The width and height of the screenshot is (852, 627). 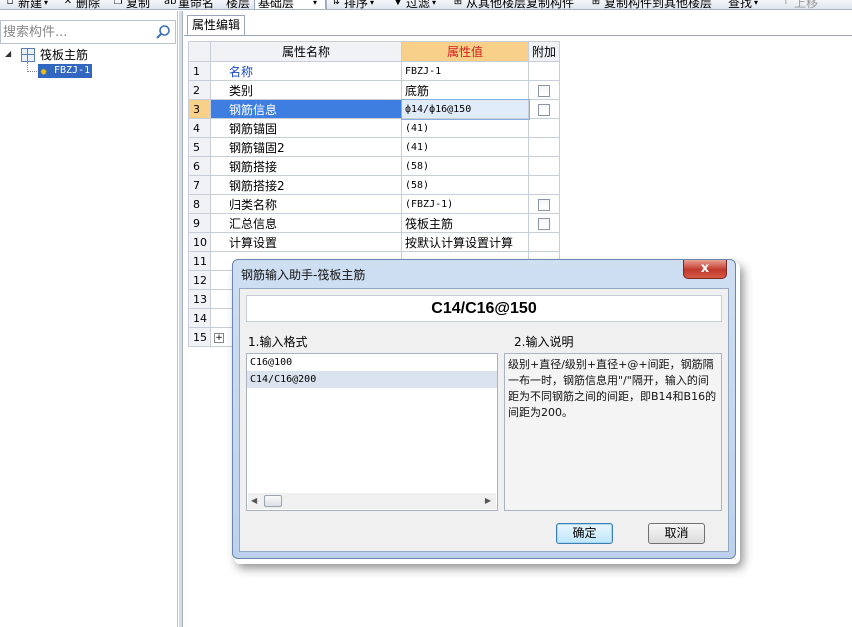 I want to click on chevron-down-icon: ▾, so click(x=315, y=3).